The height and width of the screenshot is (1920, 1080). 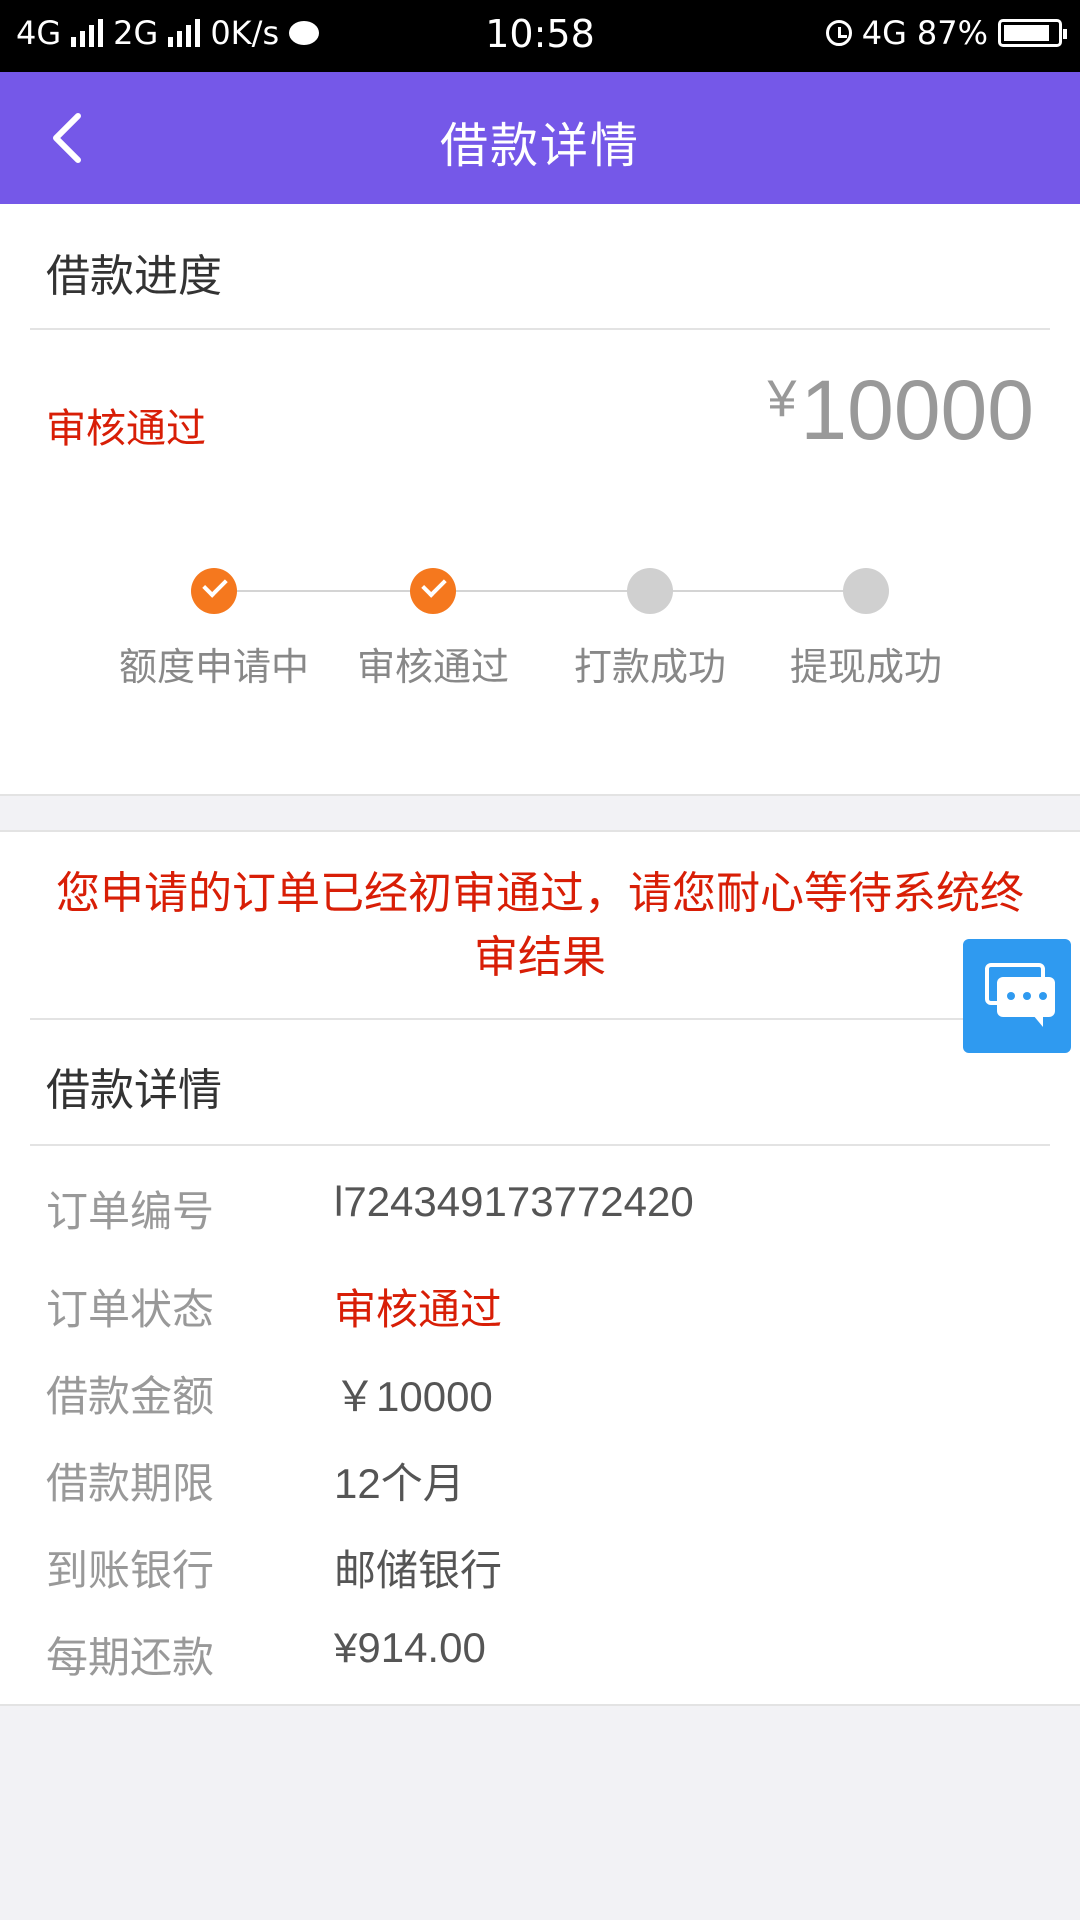 I want to click on bank-label: 到账银行, so click(x=130, y=1570).